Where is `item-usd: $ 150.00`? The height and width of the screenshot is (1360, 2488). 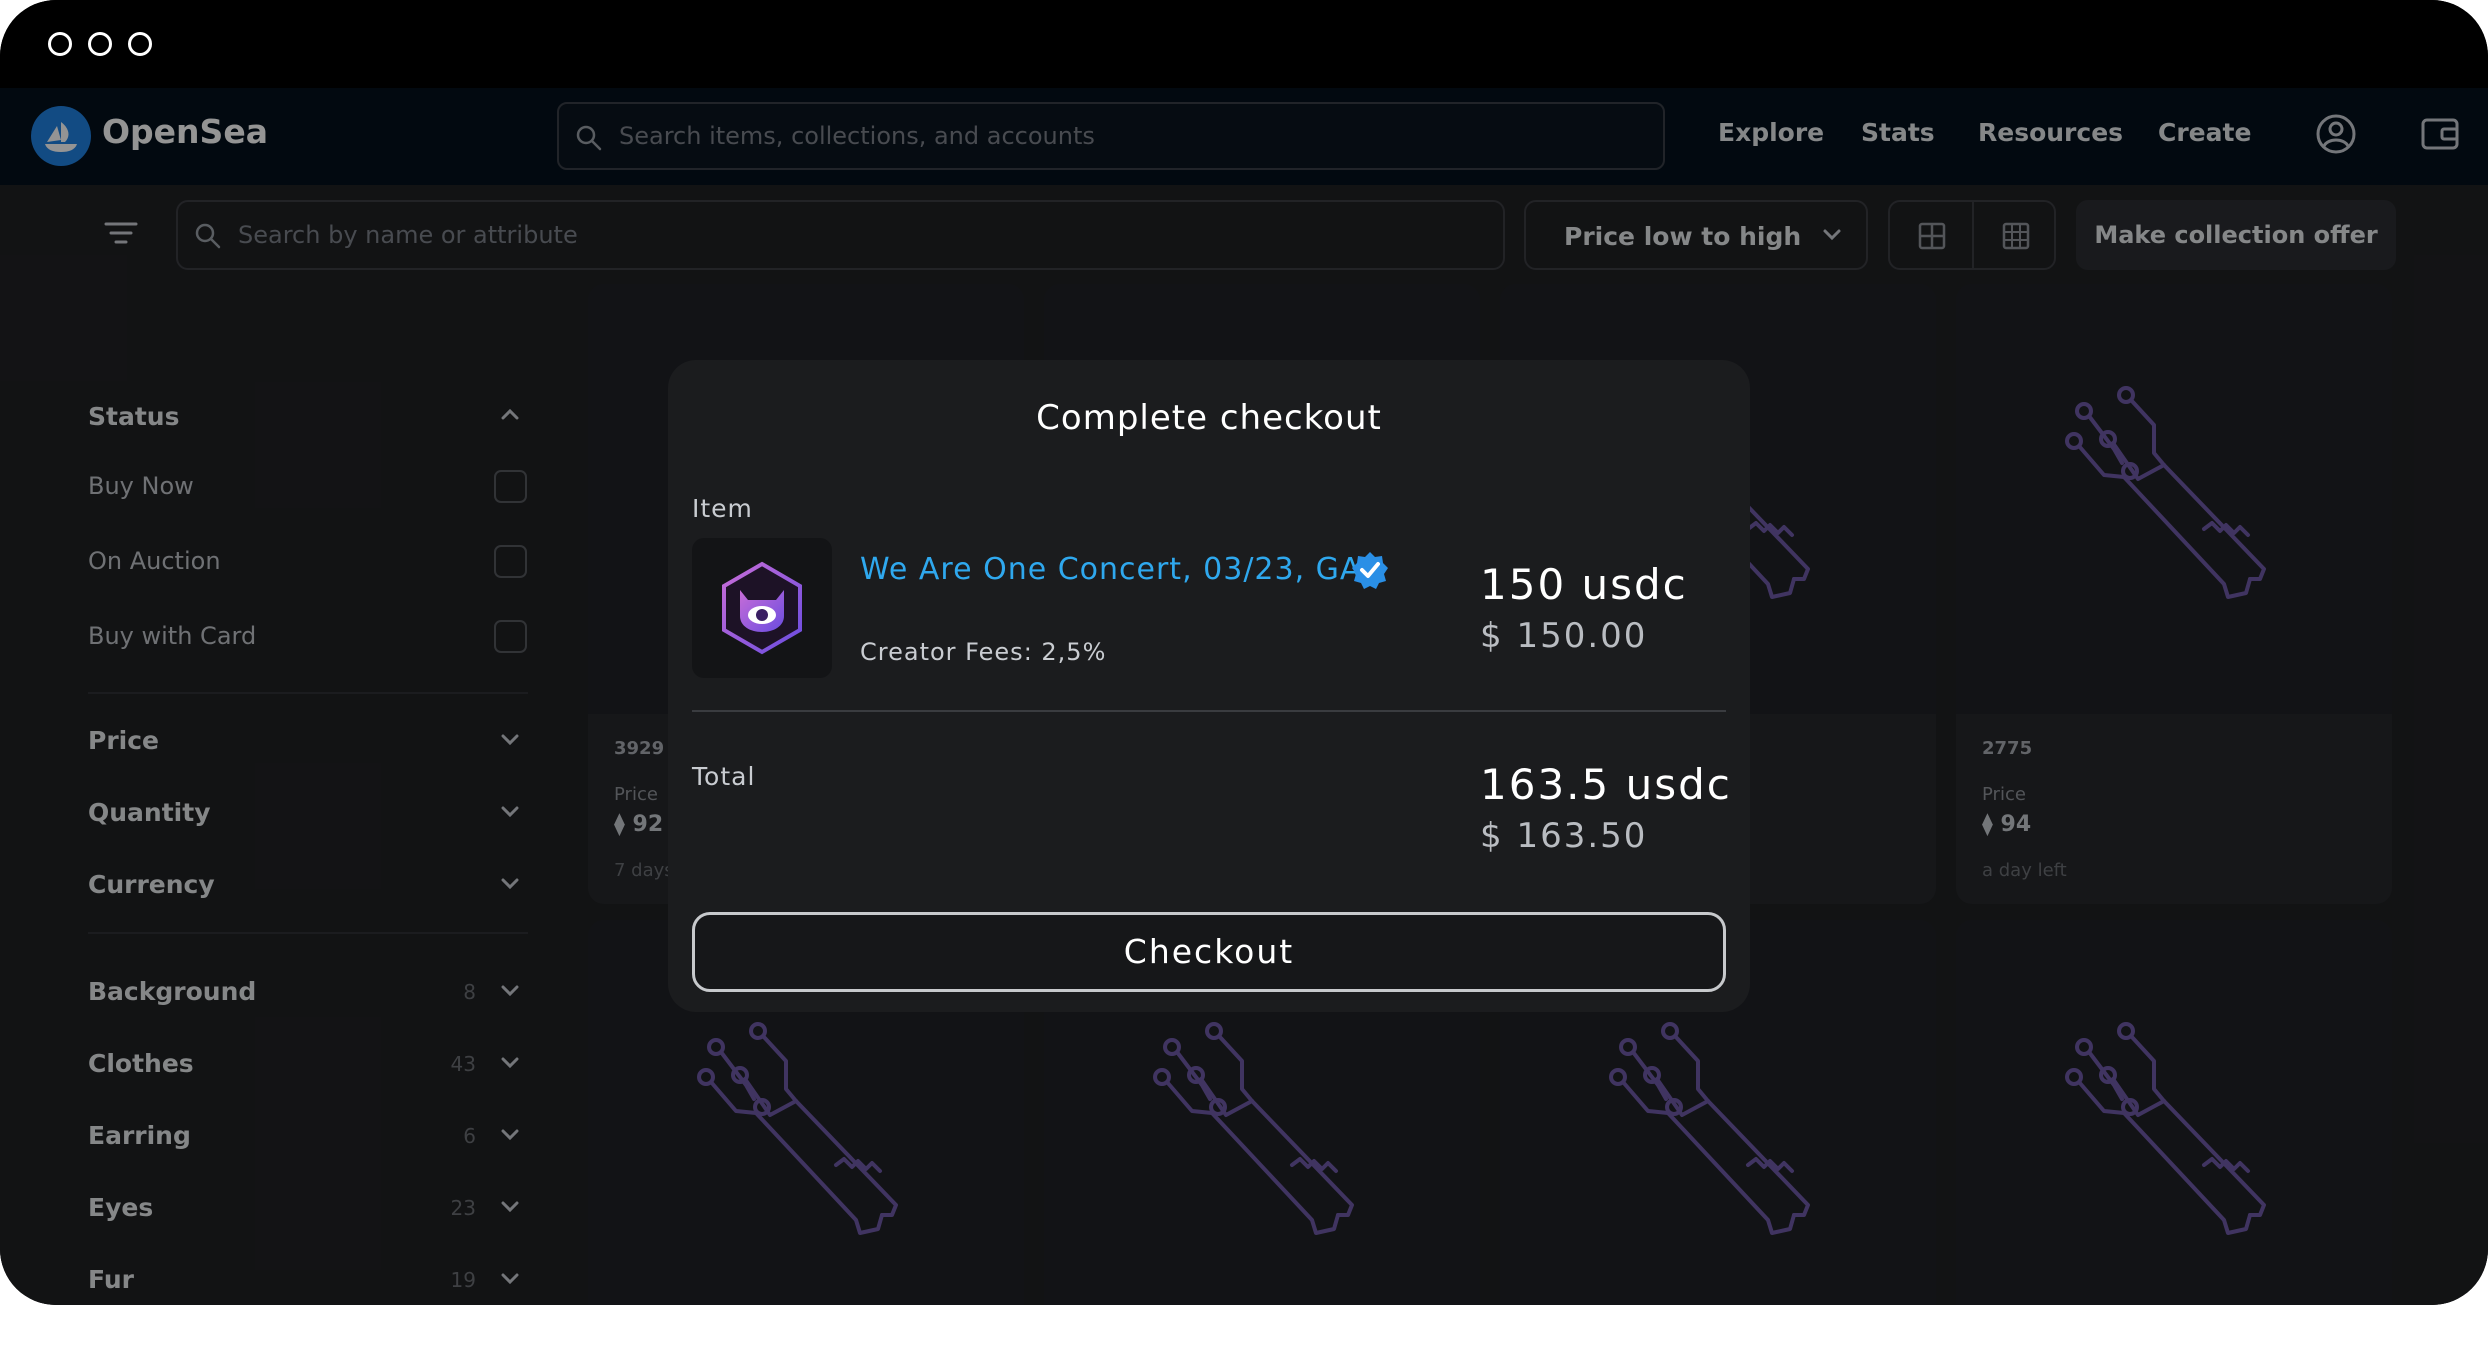 item-usd: $ 150.00 is located at coordinates (1564, 636).